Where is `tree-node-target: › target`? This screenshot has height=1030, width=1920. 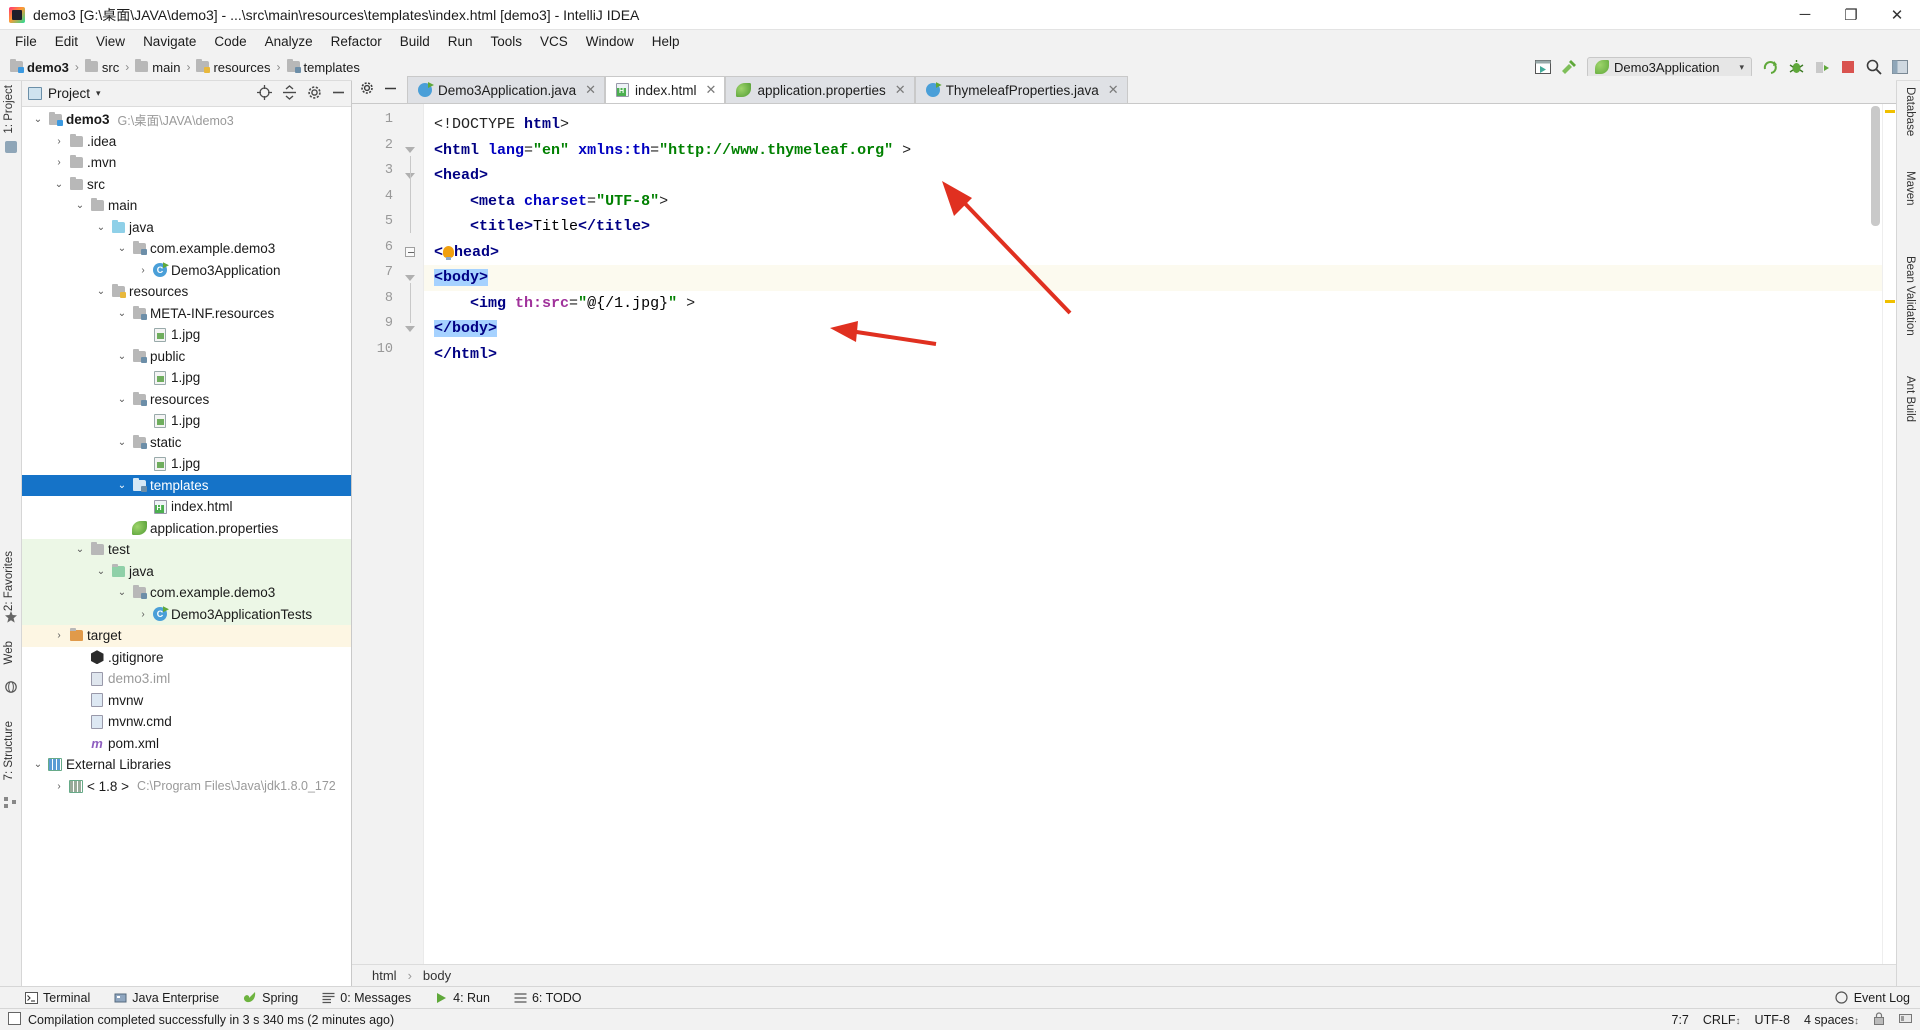 tree-node-target: › target is located at coordinates (186, 636).